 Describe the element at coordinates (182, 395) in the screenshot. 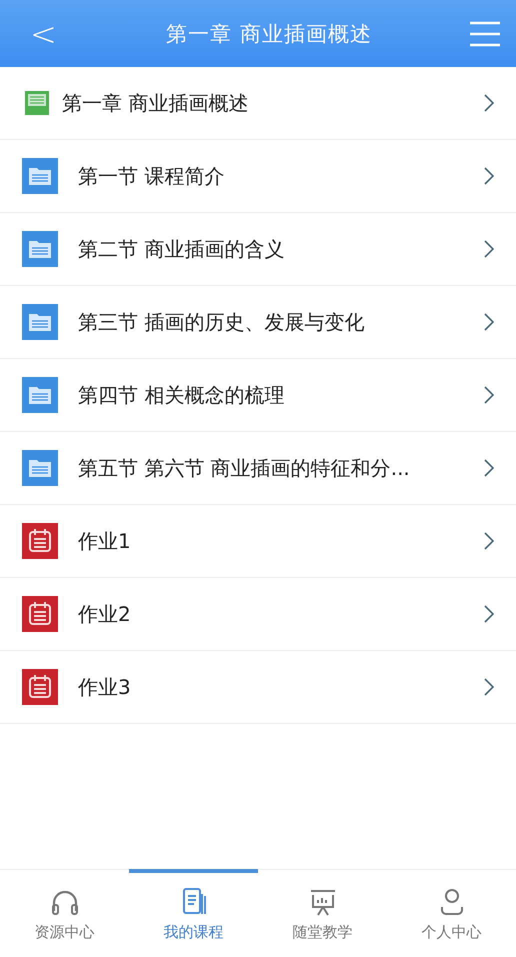

I see `item-label: 第四节 相关概念的梳理` at that location.